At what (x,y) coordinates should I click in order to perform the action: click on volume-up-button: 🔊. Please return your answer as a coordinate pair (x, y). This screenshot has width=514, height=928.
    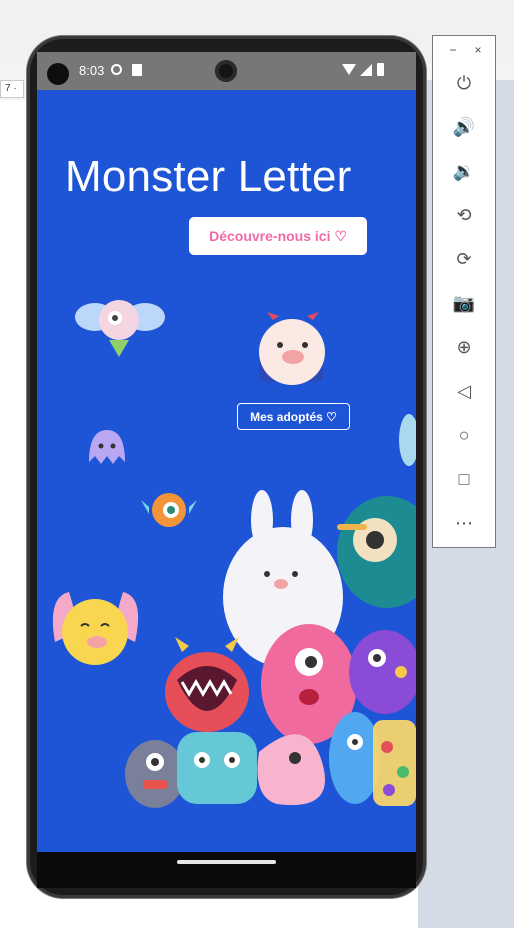
    Looking at the image, I should click on (464, 127).